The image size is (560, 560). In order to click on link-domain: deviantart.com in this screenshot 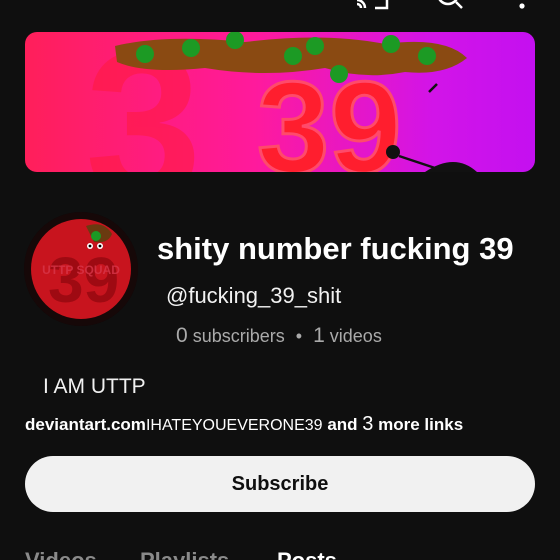, I will do `click(85, 424)`.